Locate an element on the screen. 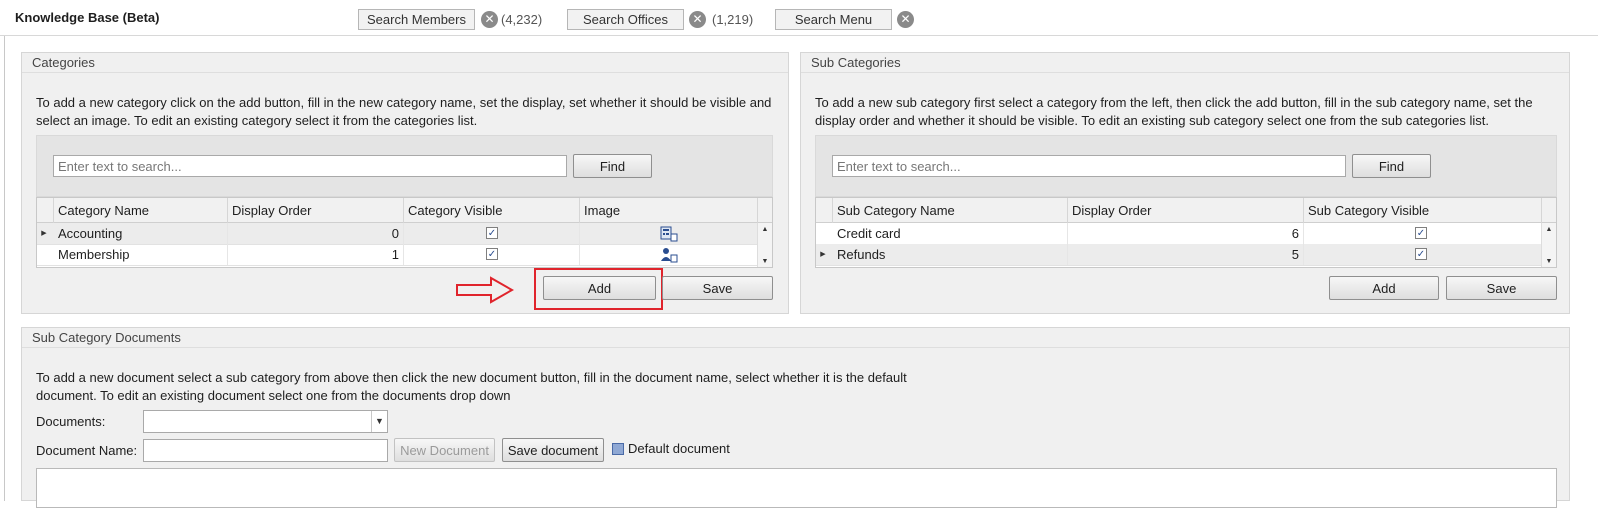  table-row: Credit card 6 ✓ is located at coordinates (1186, 234).